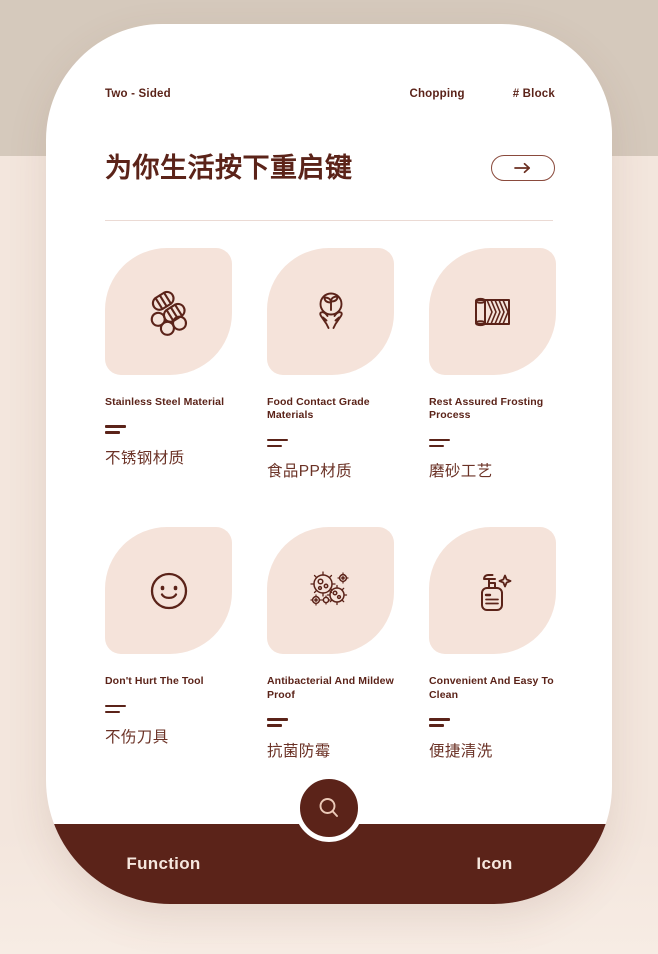 The height and width of the screenshot is (954, 658). Describe the element at coordinates (145, 458) in the screenshot. I see `feature-title-cn: 不锈钢材质` at that location.